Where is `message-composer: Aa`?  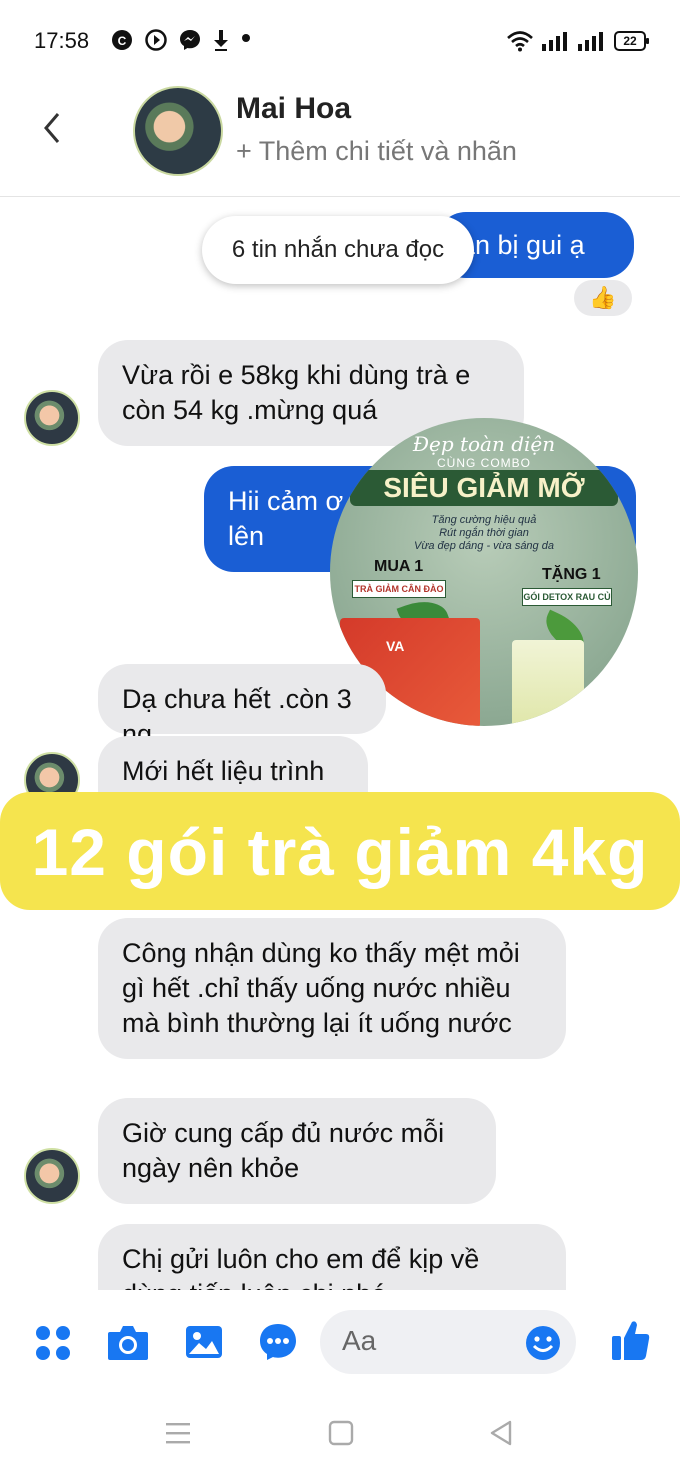
message-composer: Aa is located at coordinates (340, 1345).